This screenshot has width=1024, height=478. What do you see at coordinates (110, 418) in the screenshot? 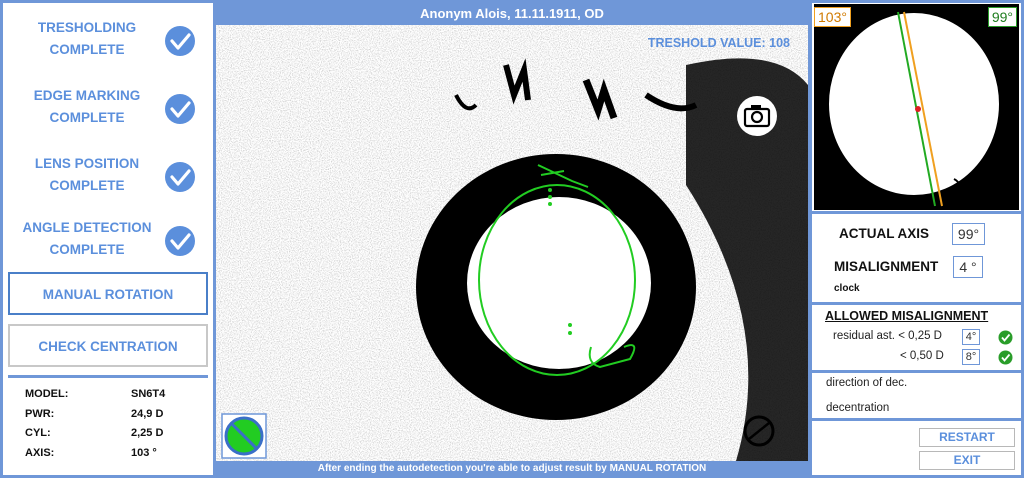
I see `lens-info-row: PWR: 24,9 D` at bounding box center [110, 418].